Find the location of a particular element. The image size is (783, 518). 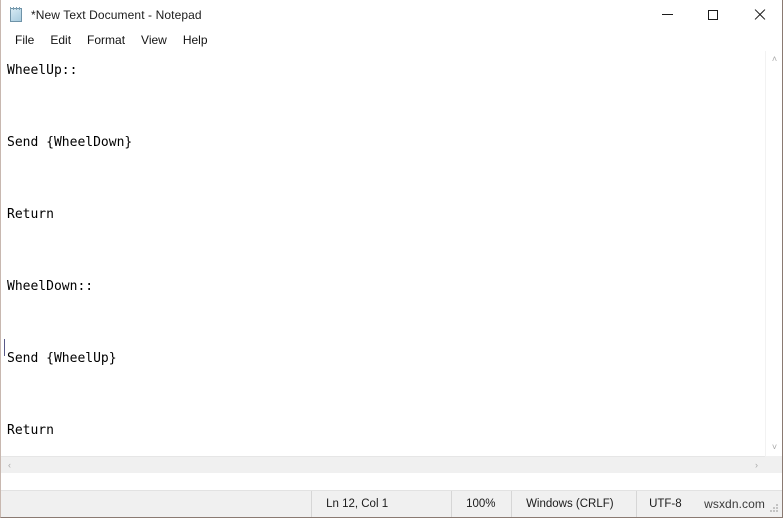

close-icon is located at coordinates (759, 14).